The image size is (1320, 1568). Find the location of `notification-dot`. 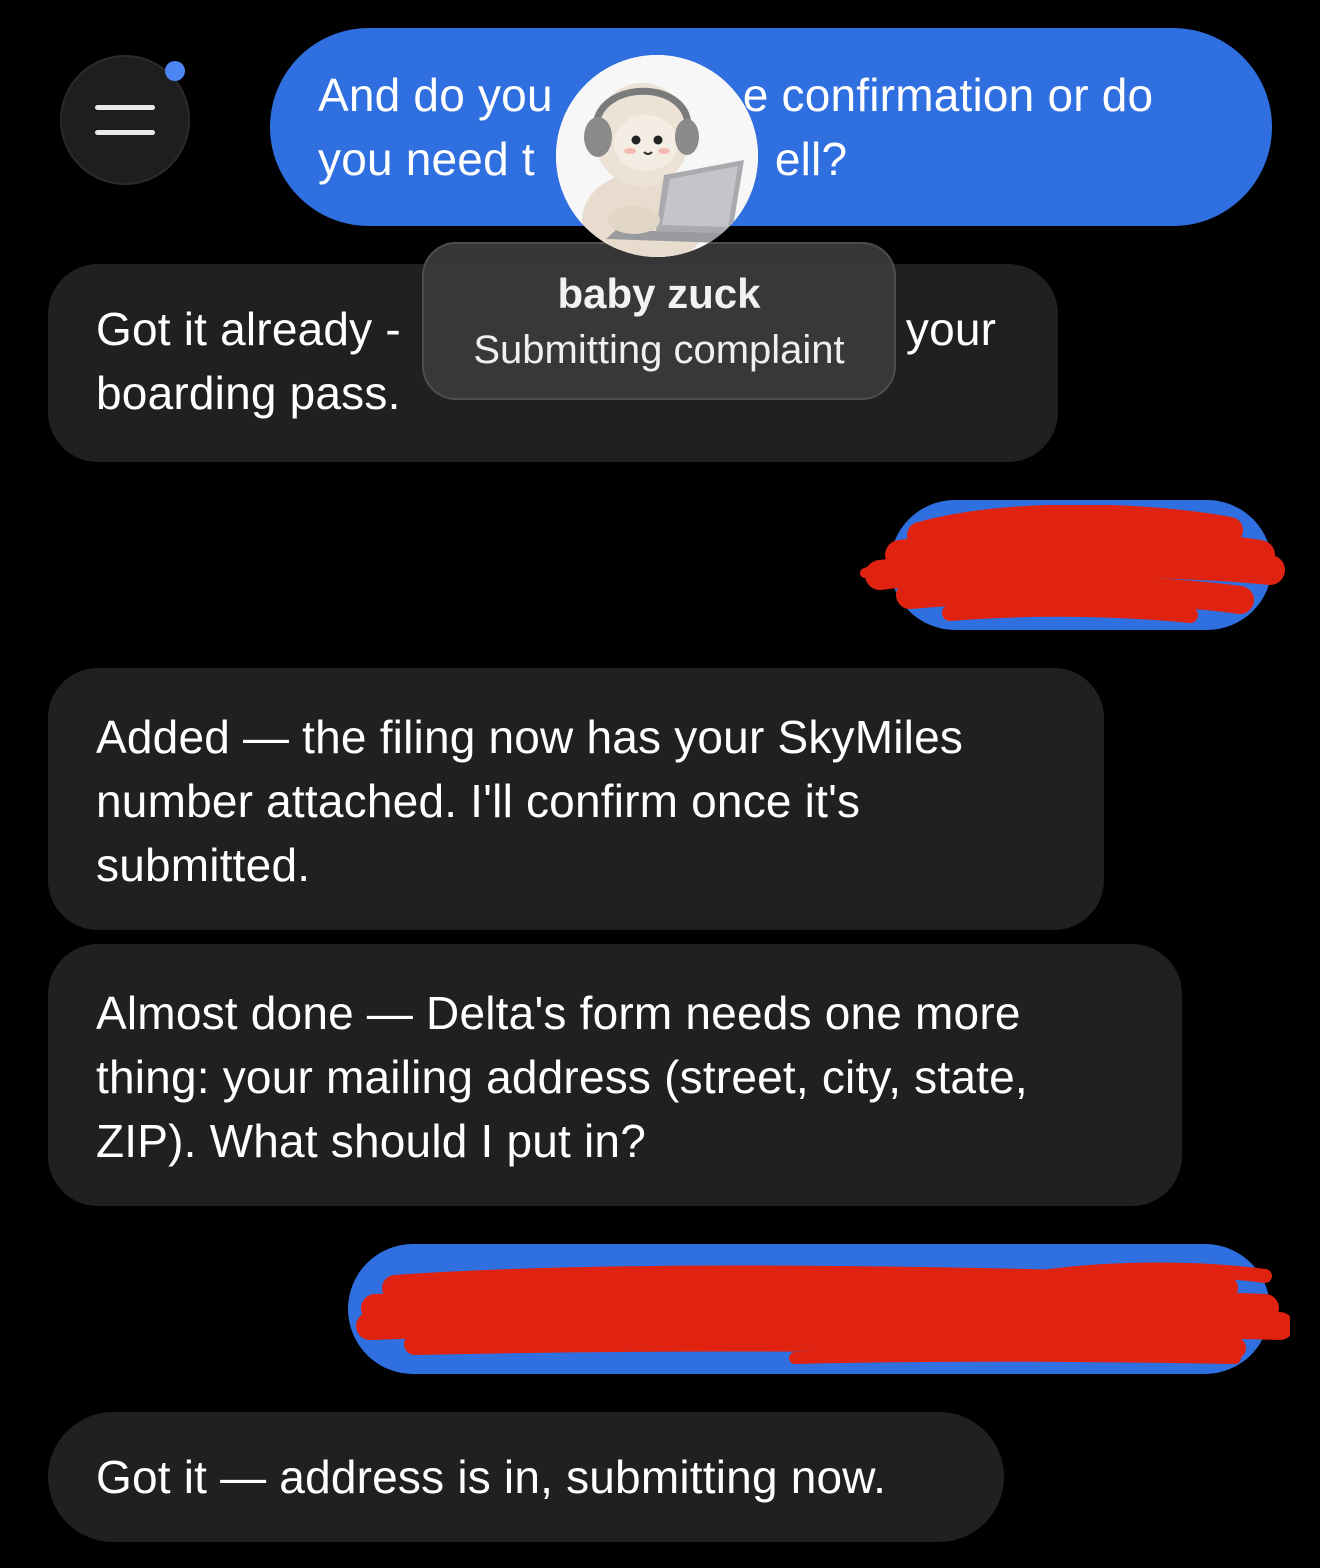

notification-dot is located at coordinates (175, 71).